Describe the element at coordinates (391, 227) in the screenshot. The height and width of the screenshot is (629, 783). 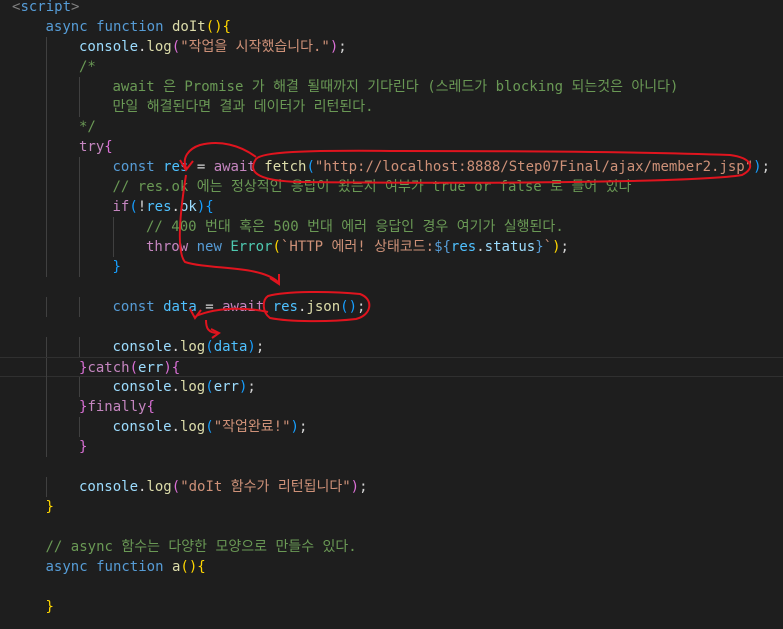
I see `code-line: // 400 번대 혹은 500 번대 에러 응답인 경우 여기가 실행된다.` at that location.